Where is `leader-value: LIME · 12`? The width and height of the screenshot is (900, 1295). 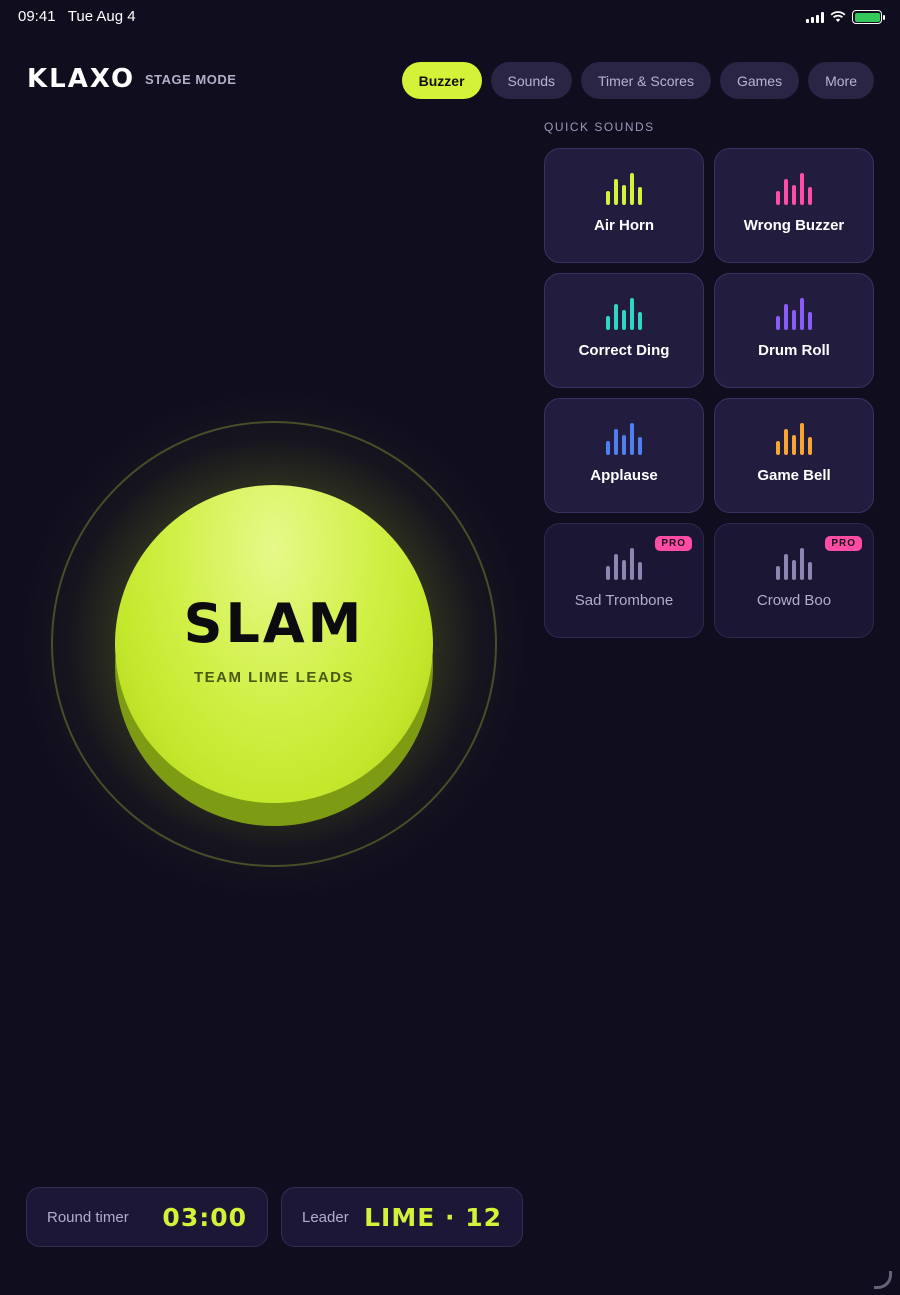 leader-value: LIME · 12 is located at coordinates (433, 1217).